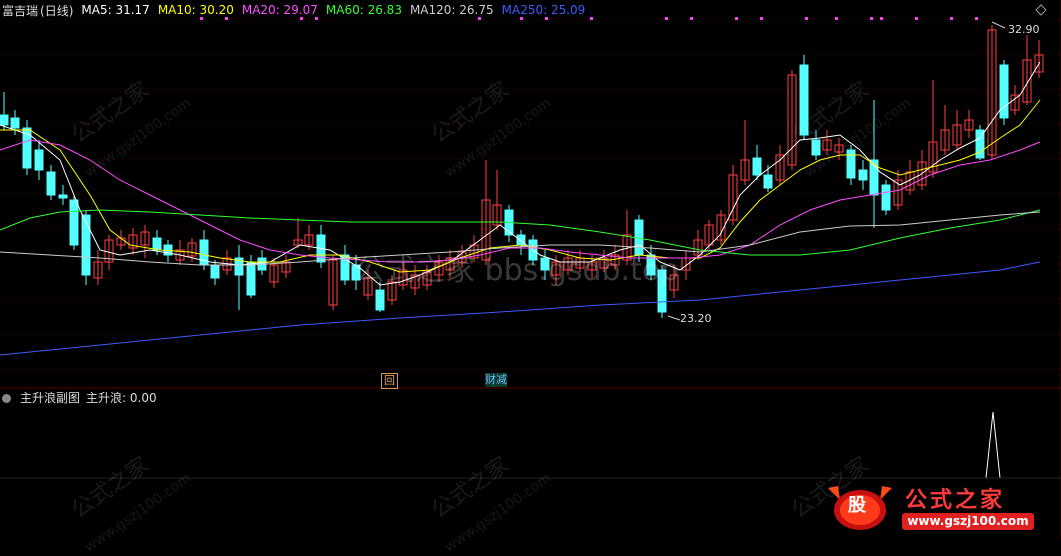 This screenshot has width=1061, height=556. Describe the element at coordinates (389, 381) in the screenshot. I see `event-marker-box: 回` at that location.